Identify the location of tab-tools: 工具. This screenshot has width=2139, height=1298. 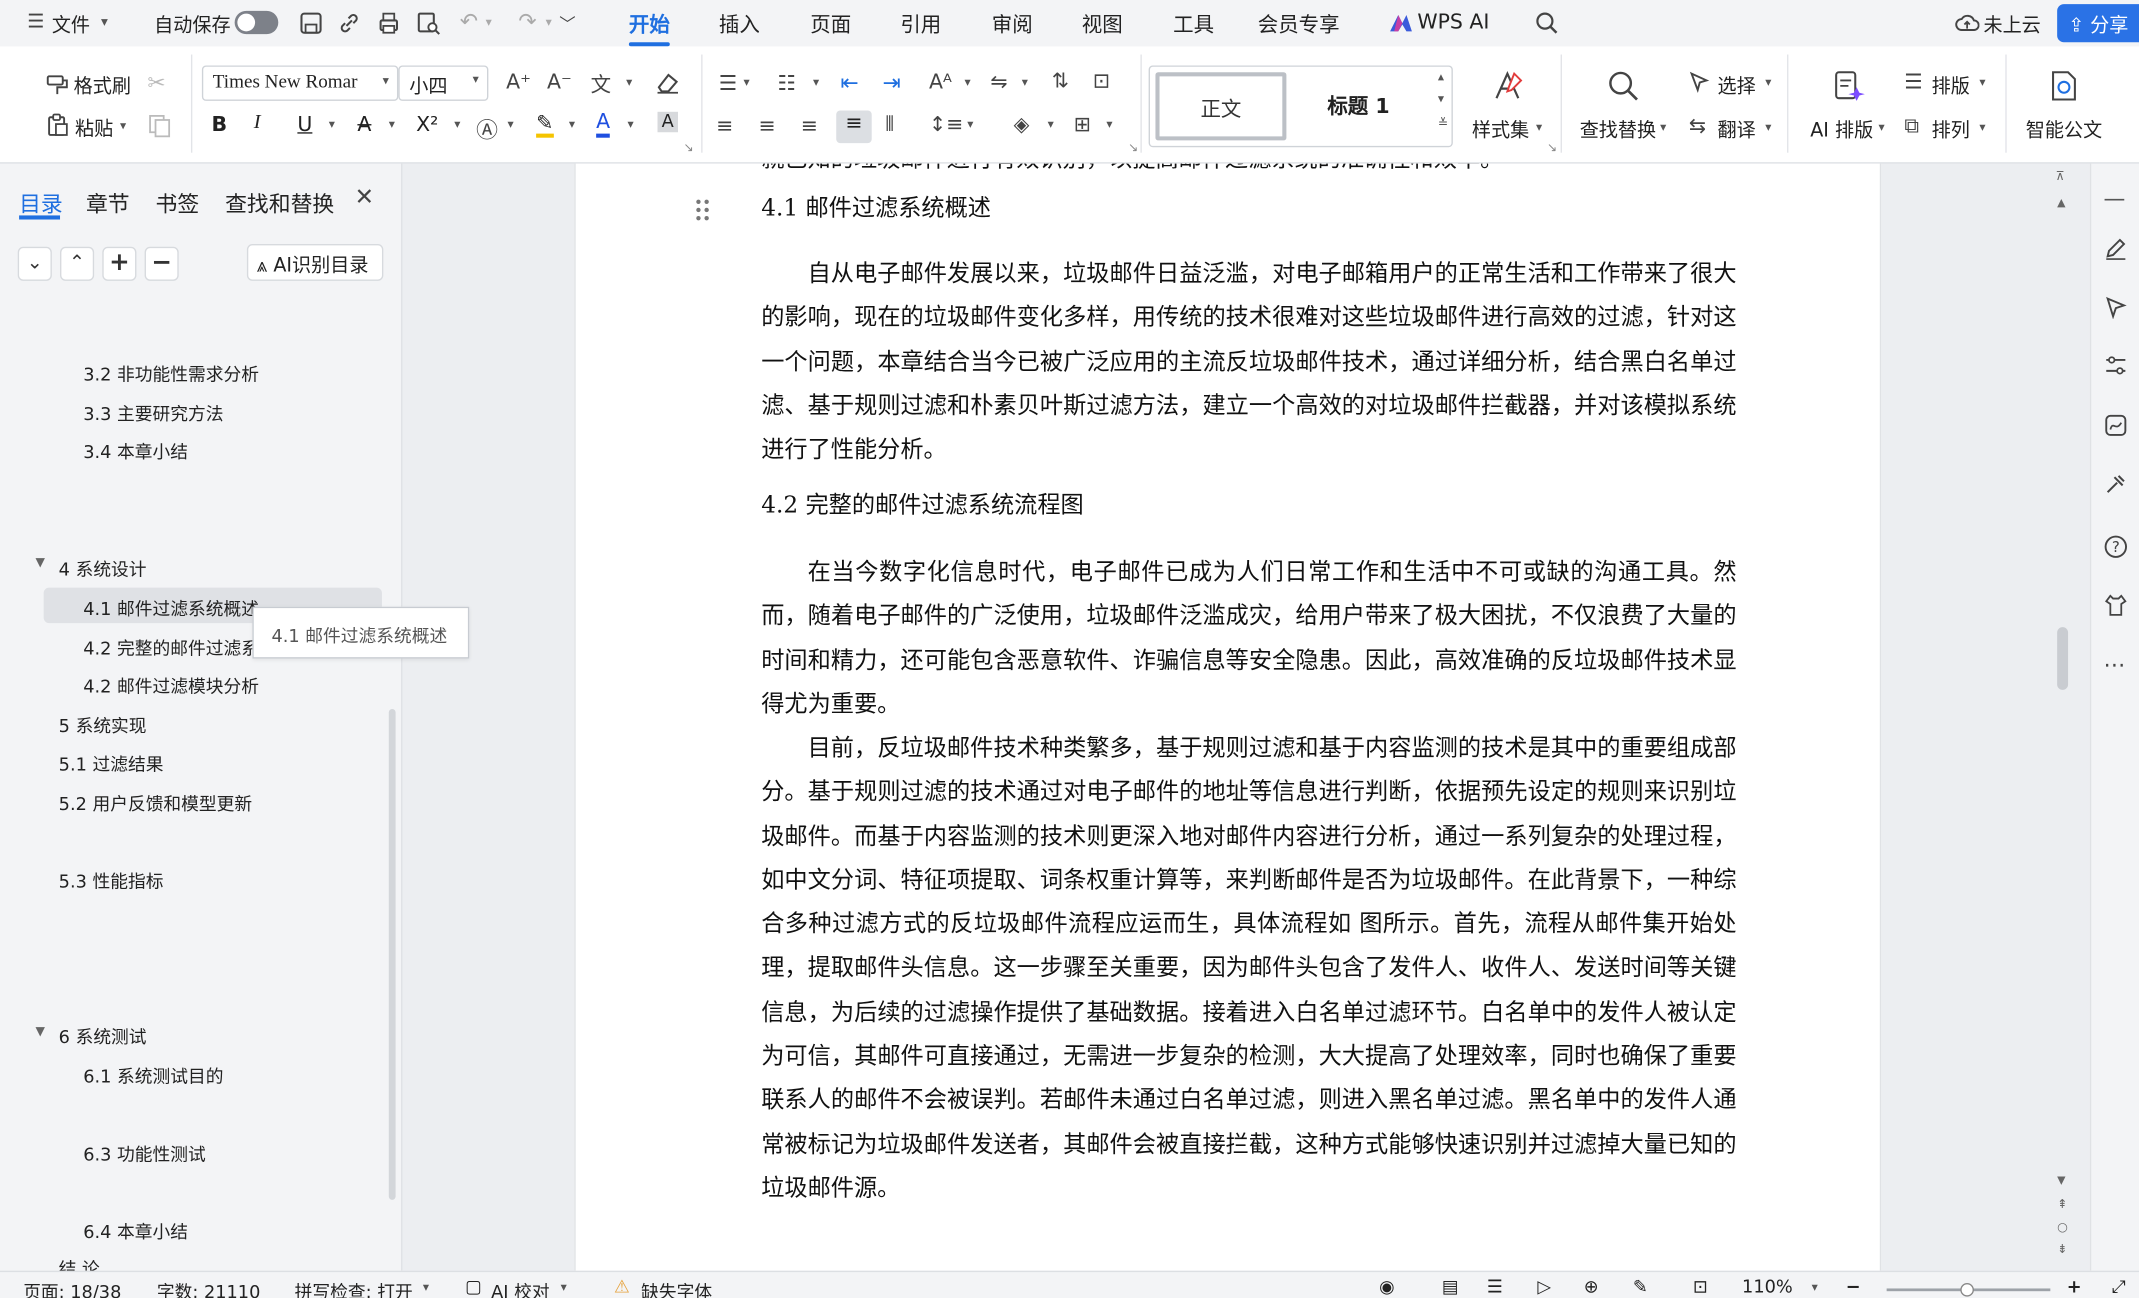
(1193, 24).